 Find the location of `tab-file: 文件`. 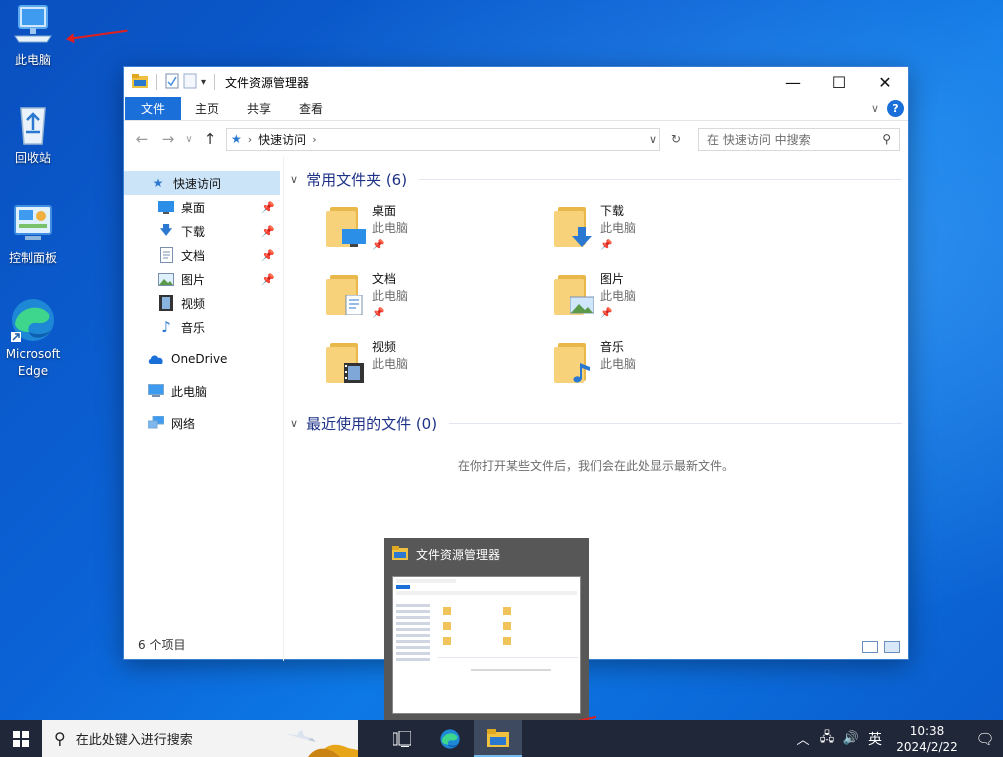

tab-file: 文件 is located at coordinates (153, 108).